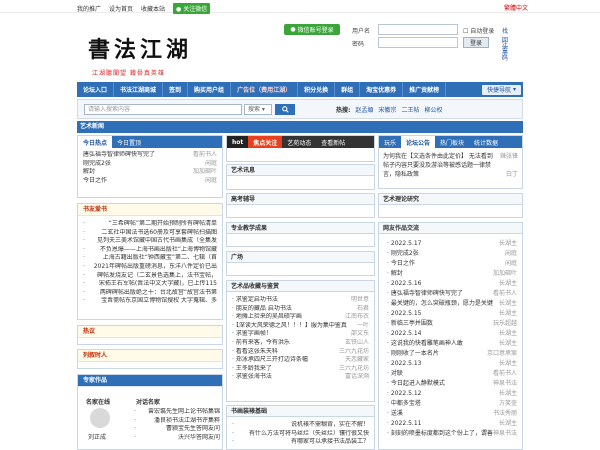 Image resolution: width=600 pixels, height=450 pixels. Describe the element at coordinates (501, 89) in the screenshot. I see `quick-nav-button: 快捷导航 ▾` at that location.